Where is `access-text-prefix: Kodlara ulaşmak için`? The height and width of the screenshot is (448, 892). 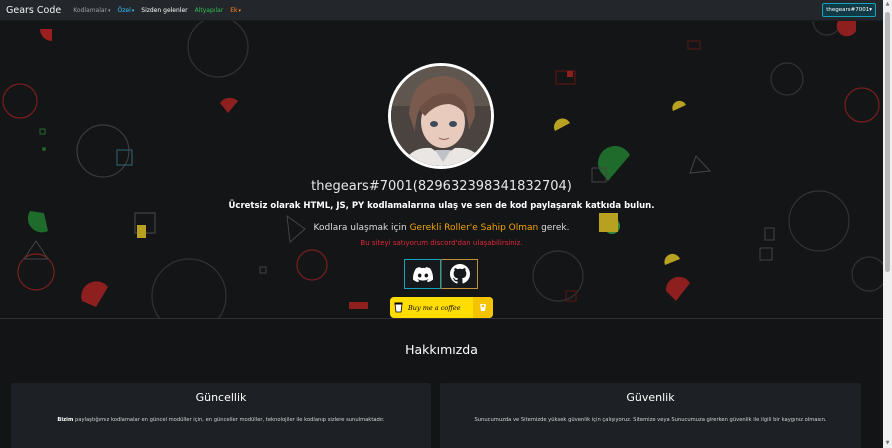 access-text-prefix: Kodlara ulaşmak için is located at coordinates (361, 228).